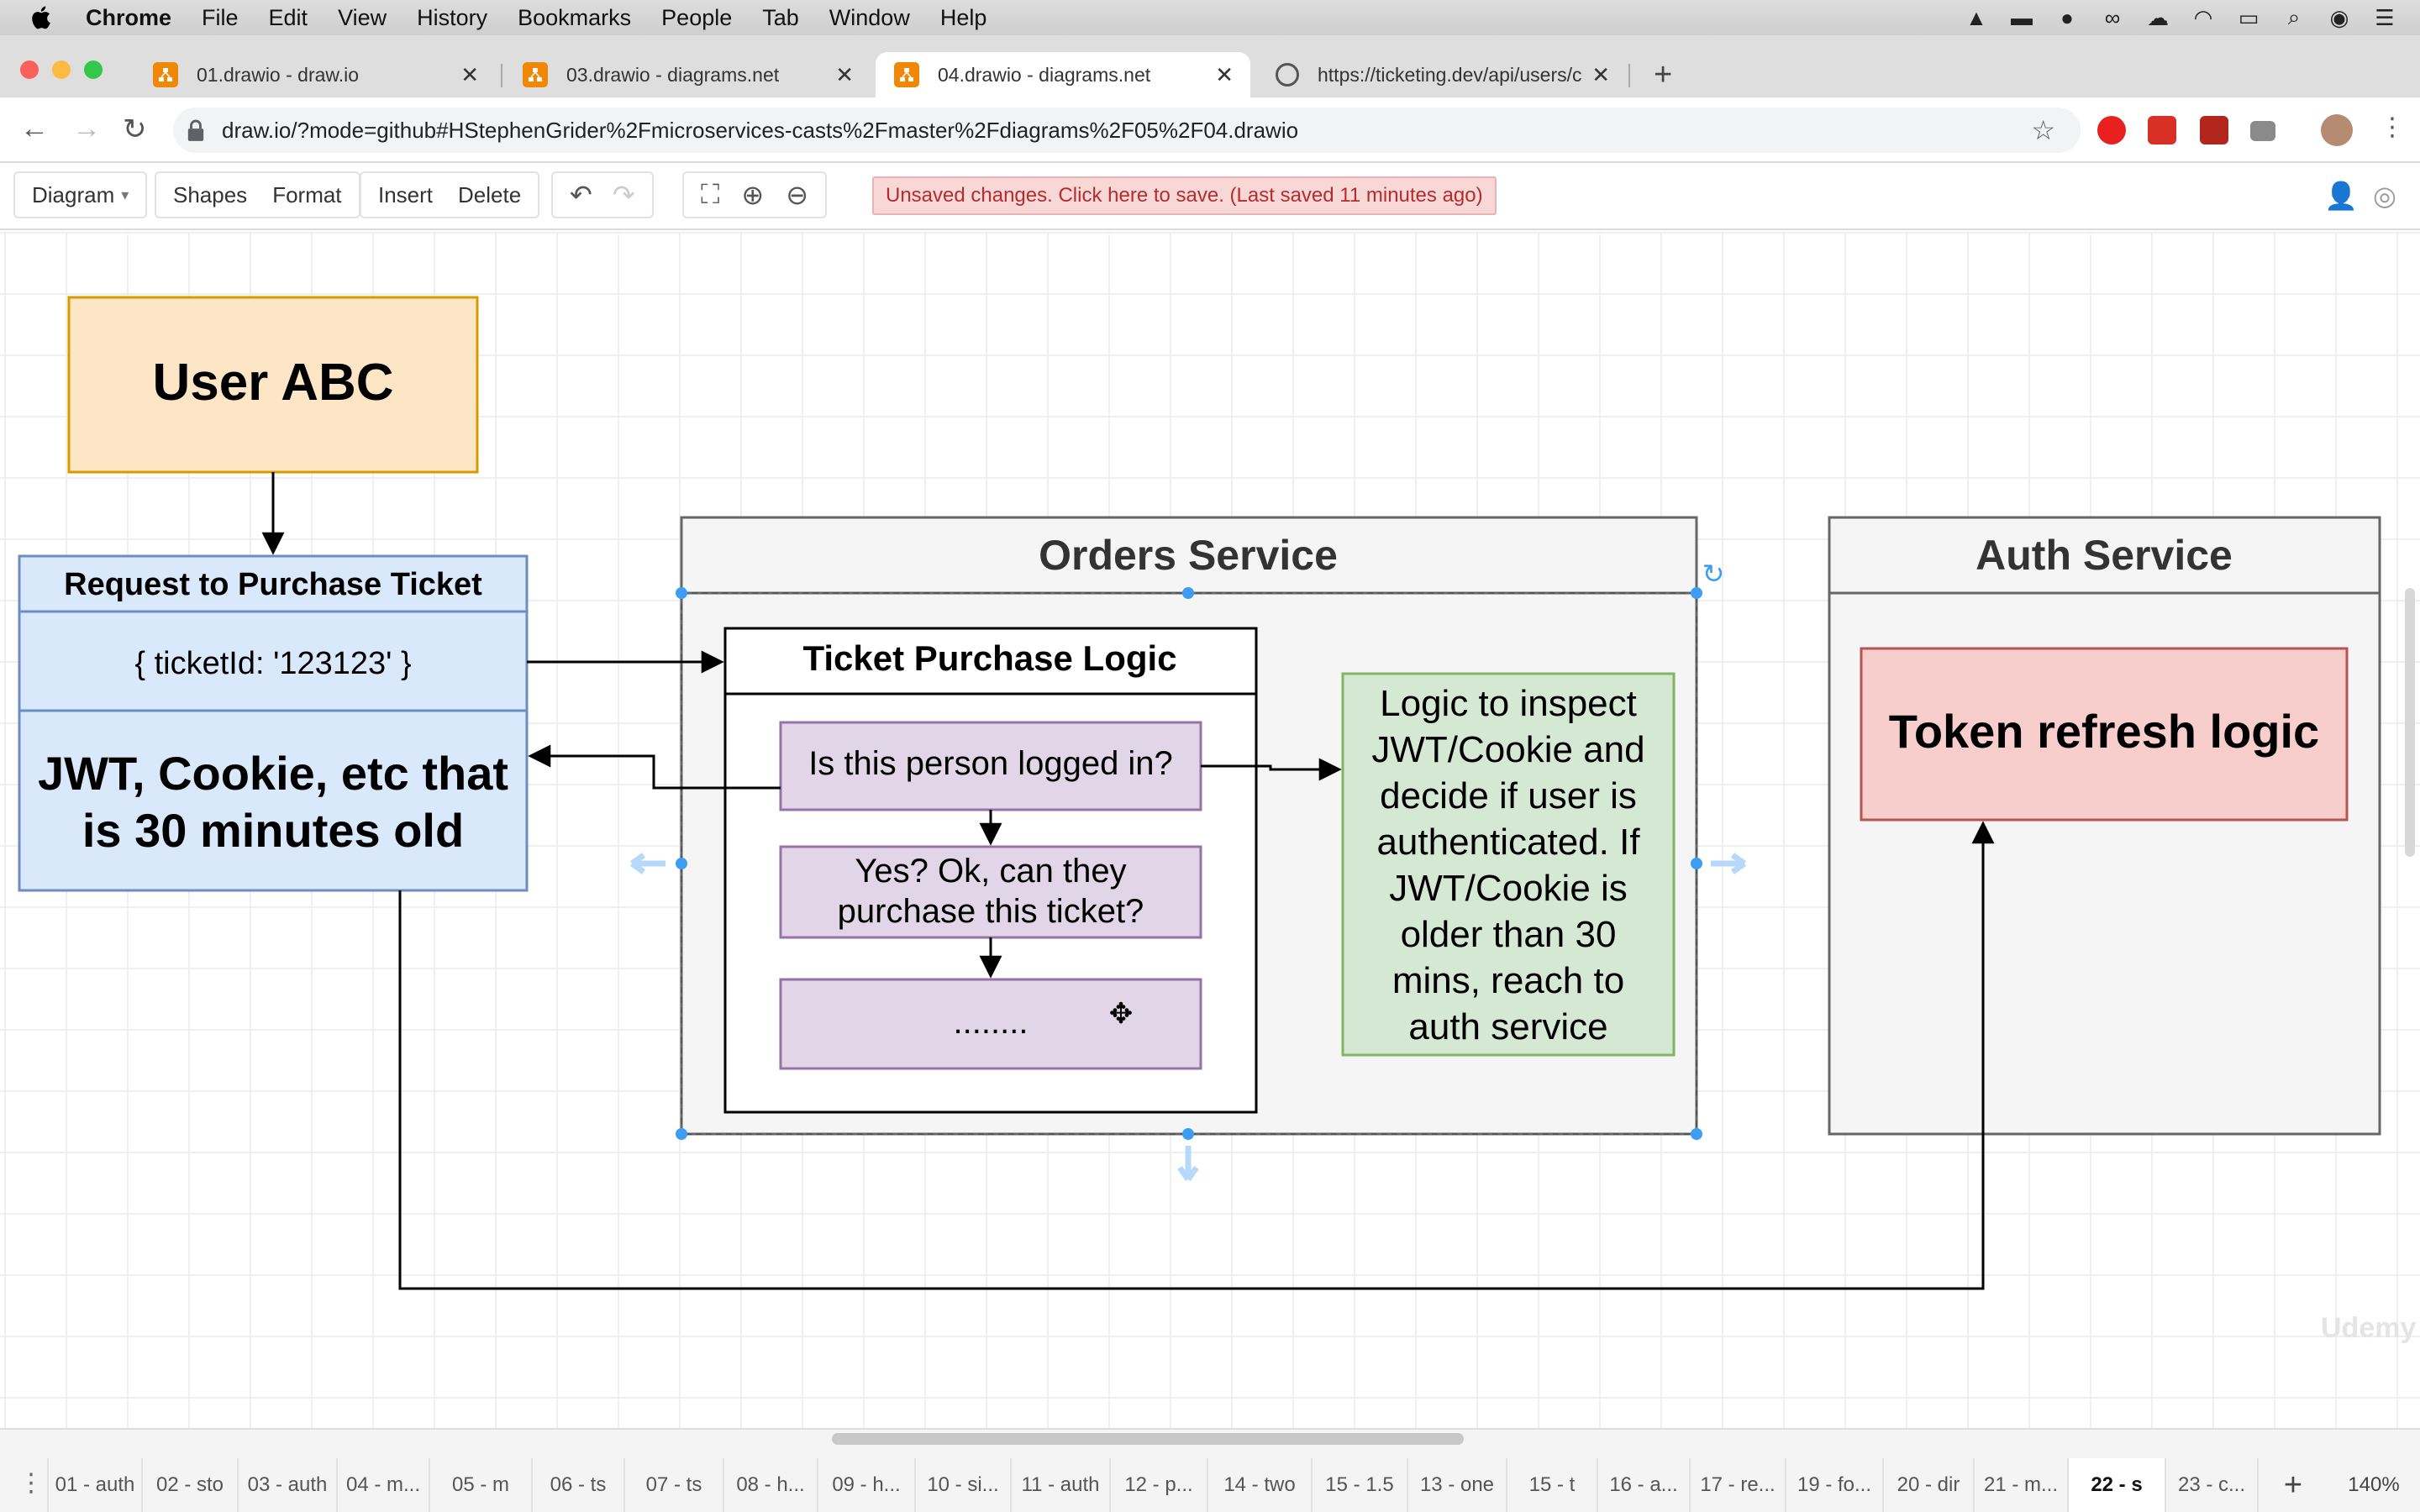 The height and width of the screenshot is (1512, 2420). Describe the element at coordinates (62, 69) in the screenshot. I see `window-minimize-button` at that location.